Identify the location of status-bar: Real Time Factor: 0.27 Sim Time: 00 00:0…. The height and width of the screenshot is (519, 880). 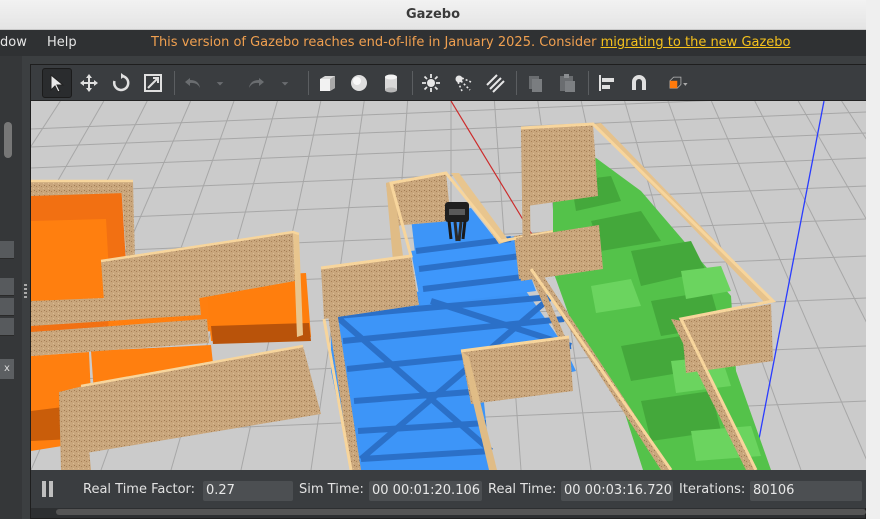
(448, 489).